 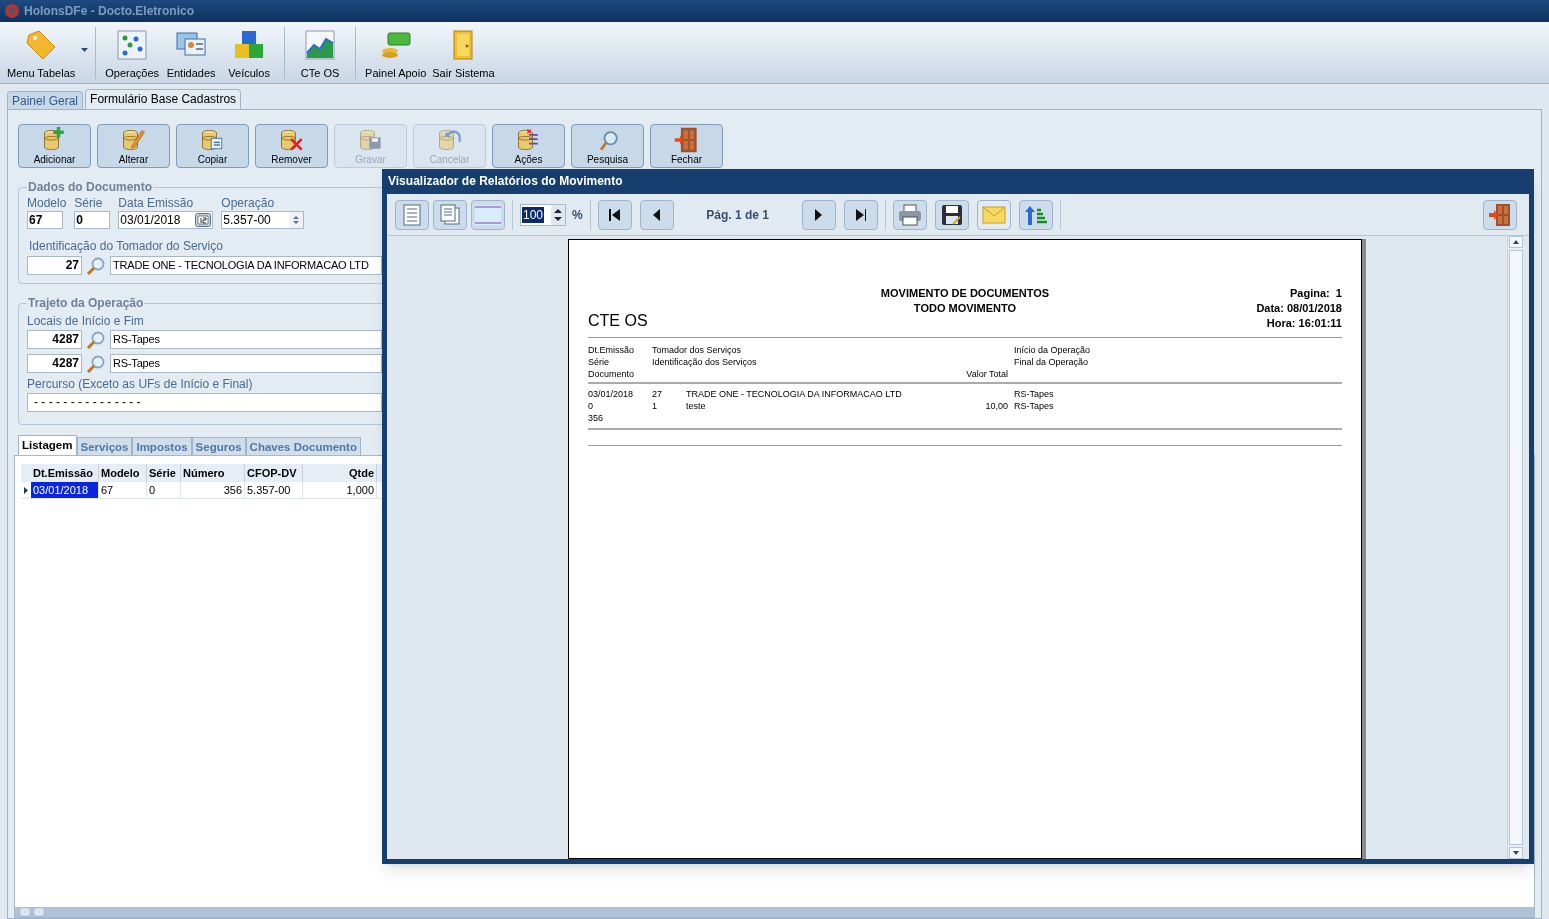 I want to click on next-page-button, so click(x=818, y=214).